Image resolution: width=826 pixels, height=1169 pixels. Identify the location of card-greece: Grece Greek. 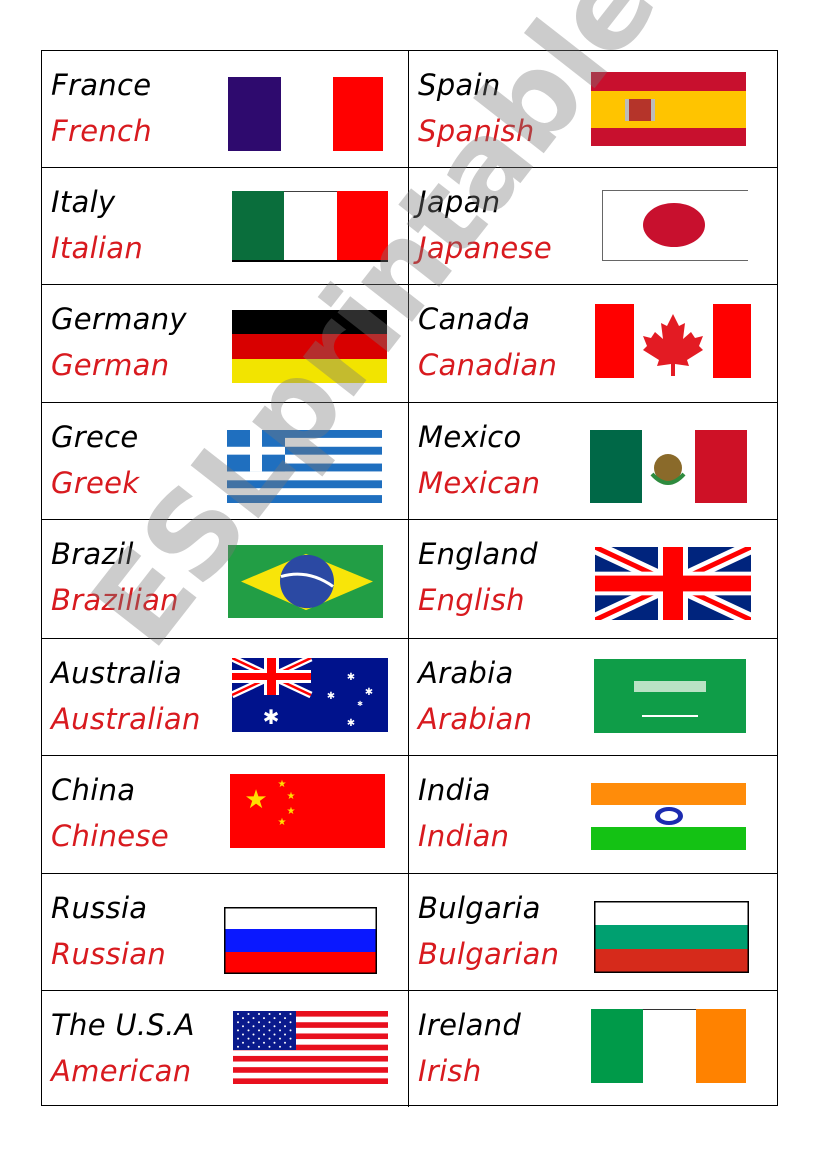
(225, 461).